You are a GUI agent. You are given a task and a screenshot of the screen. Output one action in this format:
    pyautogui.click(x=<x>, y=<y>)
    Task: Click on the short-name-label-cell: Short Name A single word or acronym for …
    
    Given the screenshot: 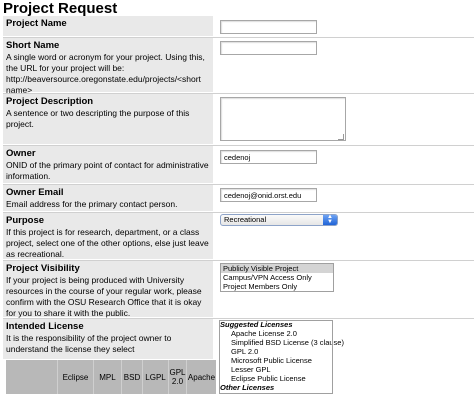 What is the action you would take?
    pyautogui.click(x=108, y=66)
    